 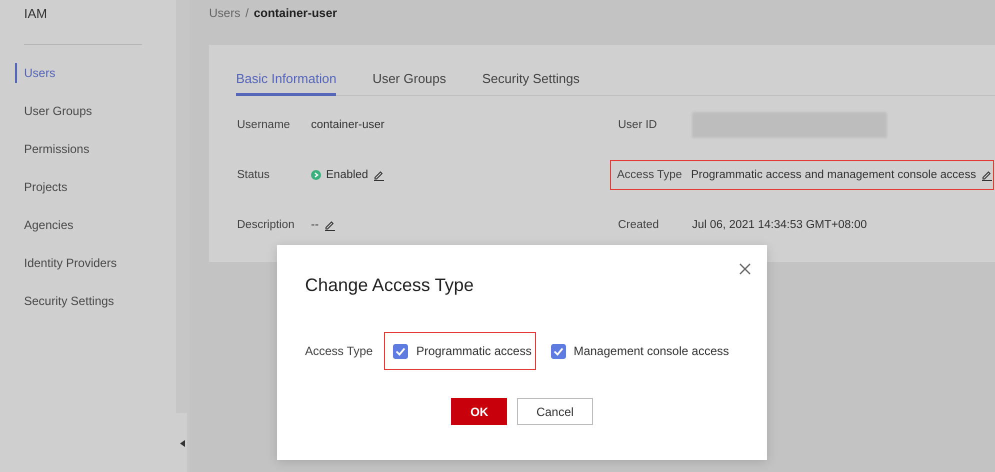 I want to click on sidebar-title: IAM, so click(x=35, y=14).